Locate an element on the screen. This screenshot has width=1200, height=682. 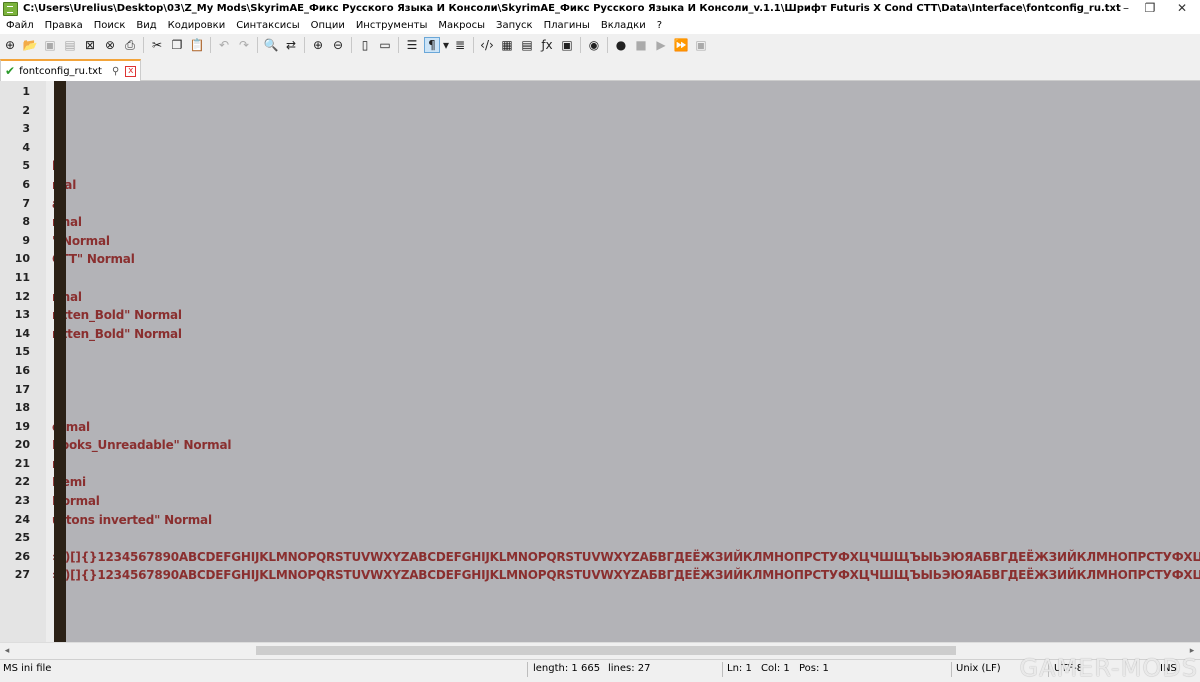
cut-icon: ✂ is located at coordinates (157, 45).